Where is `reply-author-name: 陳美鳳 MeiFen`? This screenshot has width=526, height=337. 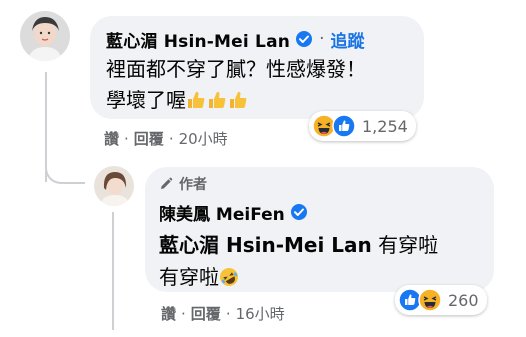 reply-author-name: 陳美鳳 MeiFen is located at coordinates (222, 212).